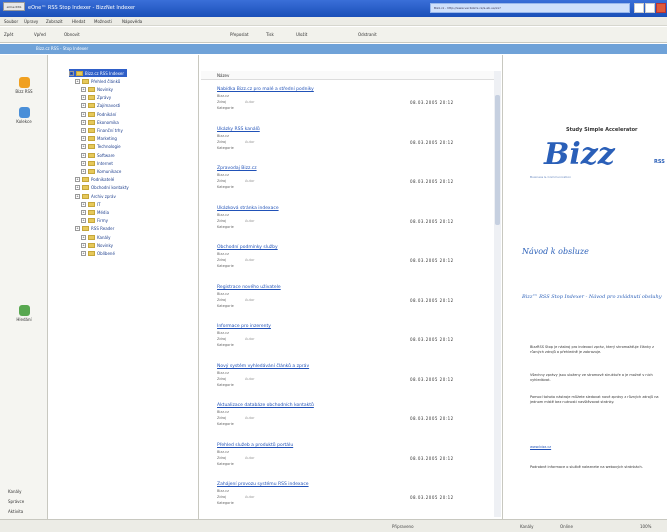 The image size is (667, 532). What do you see at coordinates (31, 21) in the screenshot?
I see `menu-edit: Úpravy` at bounding box center [31, 21].